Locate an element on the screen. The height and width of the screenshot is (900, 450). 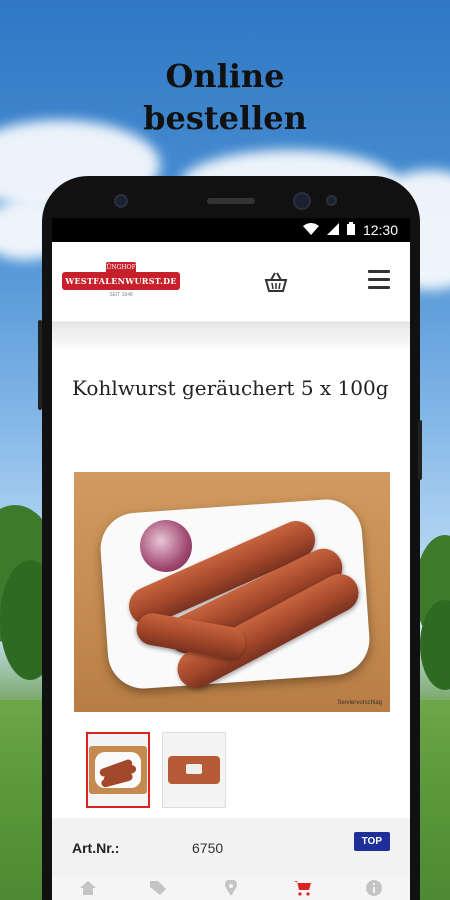
wifi-icon is located at coordinates (310, 230).